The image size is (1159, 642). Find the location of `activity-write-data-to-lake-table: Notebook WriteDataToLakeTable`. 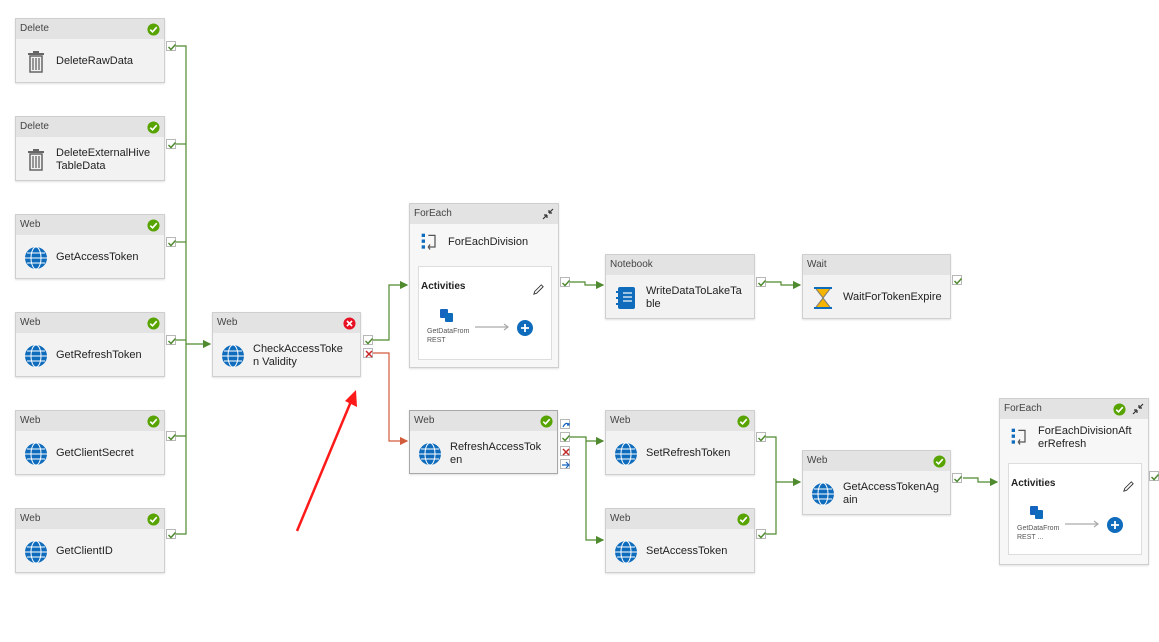

activity-write-data-to-lake-table: Notebook WriteDataToLakeTable is located at coordinates (680, 286).